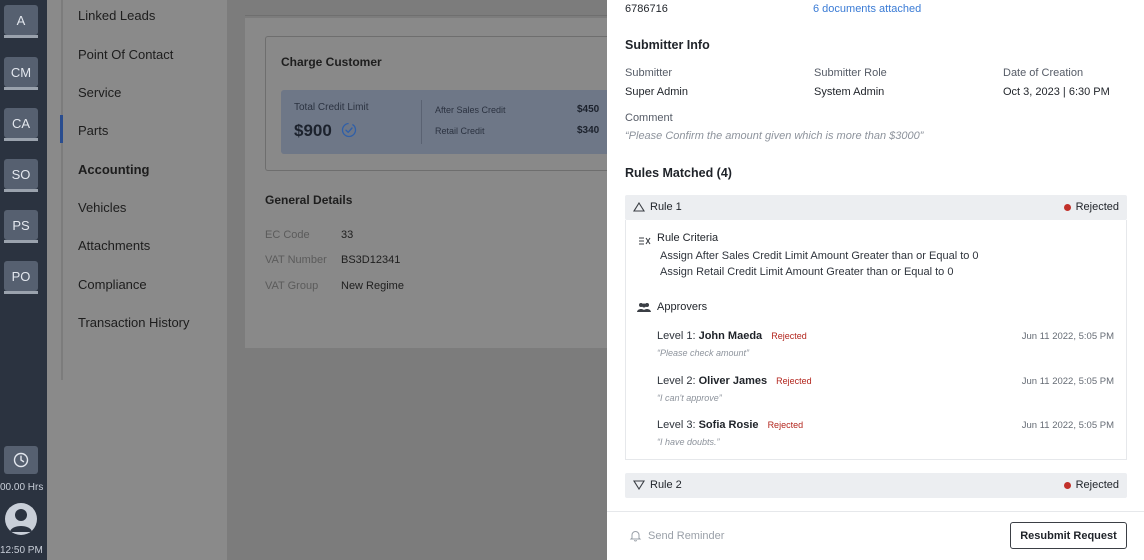 The width and height of the screenshot is (1144, 560). What do you see at coordinates (1097, 485) in the screenshot?
I see `rule-2-status: Rejected` at bounding box center [1097, 485].